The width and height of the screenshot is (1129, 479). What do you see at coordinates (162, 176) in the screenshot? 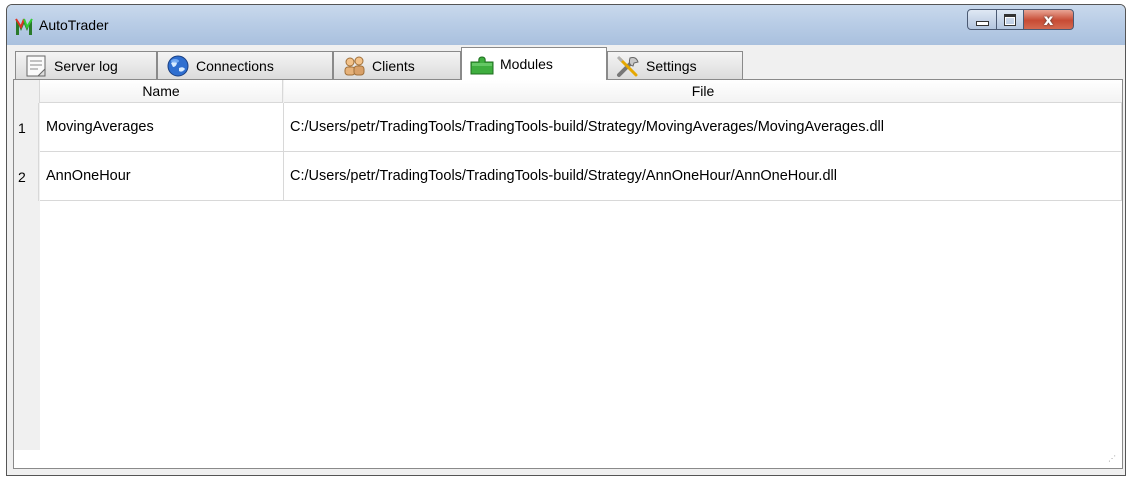
I see `cell-name: AnnOneHour` at bounding box center [162, 176].